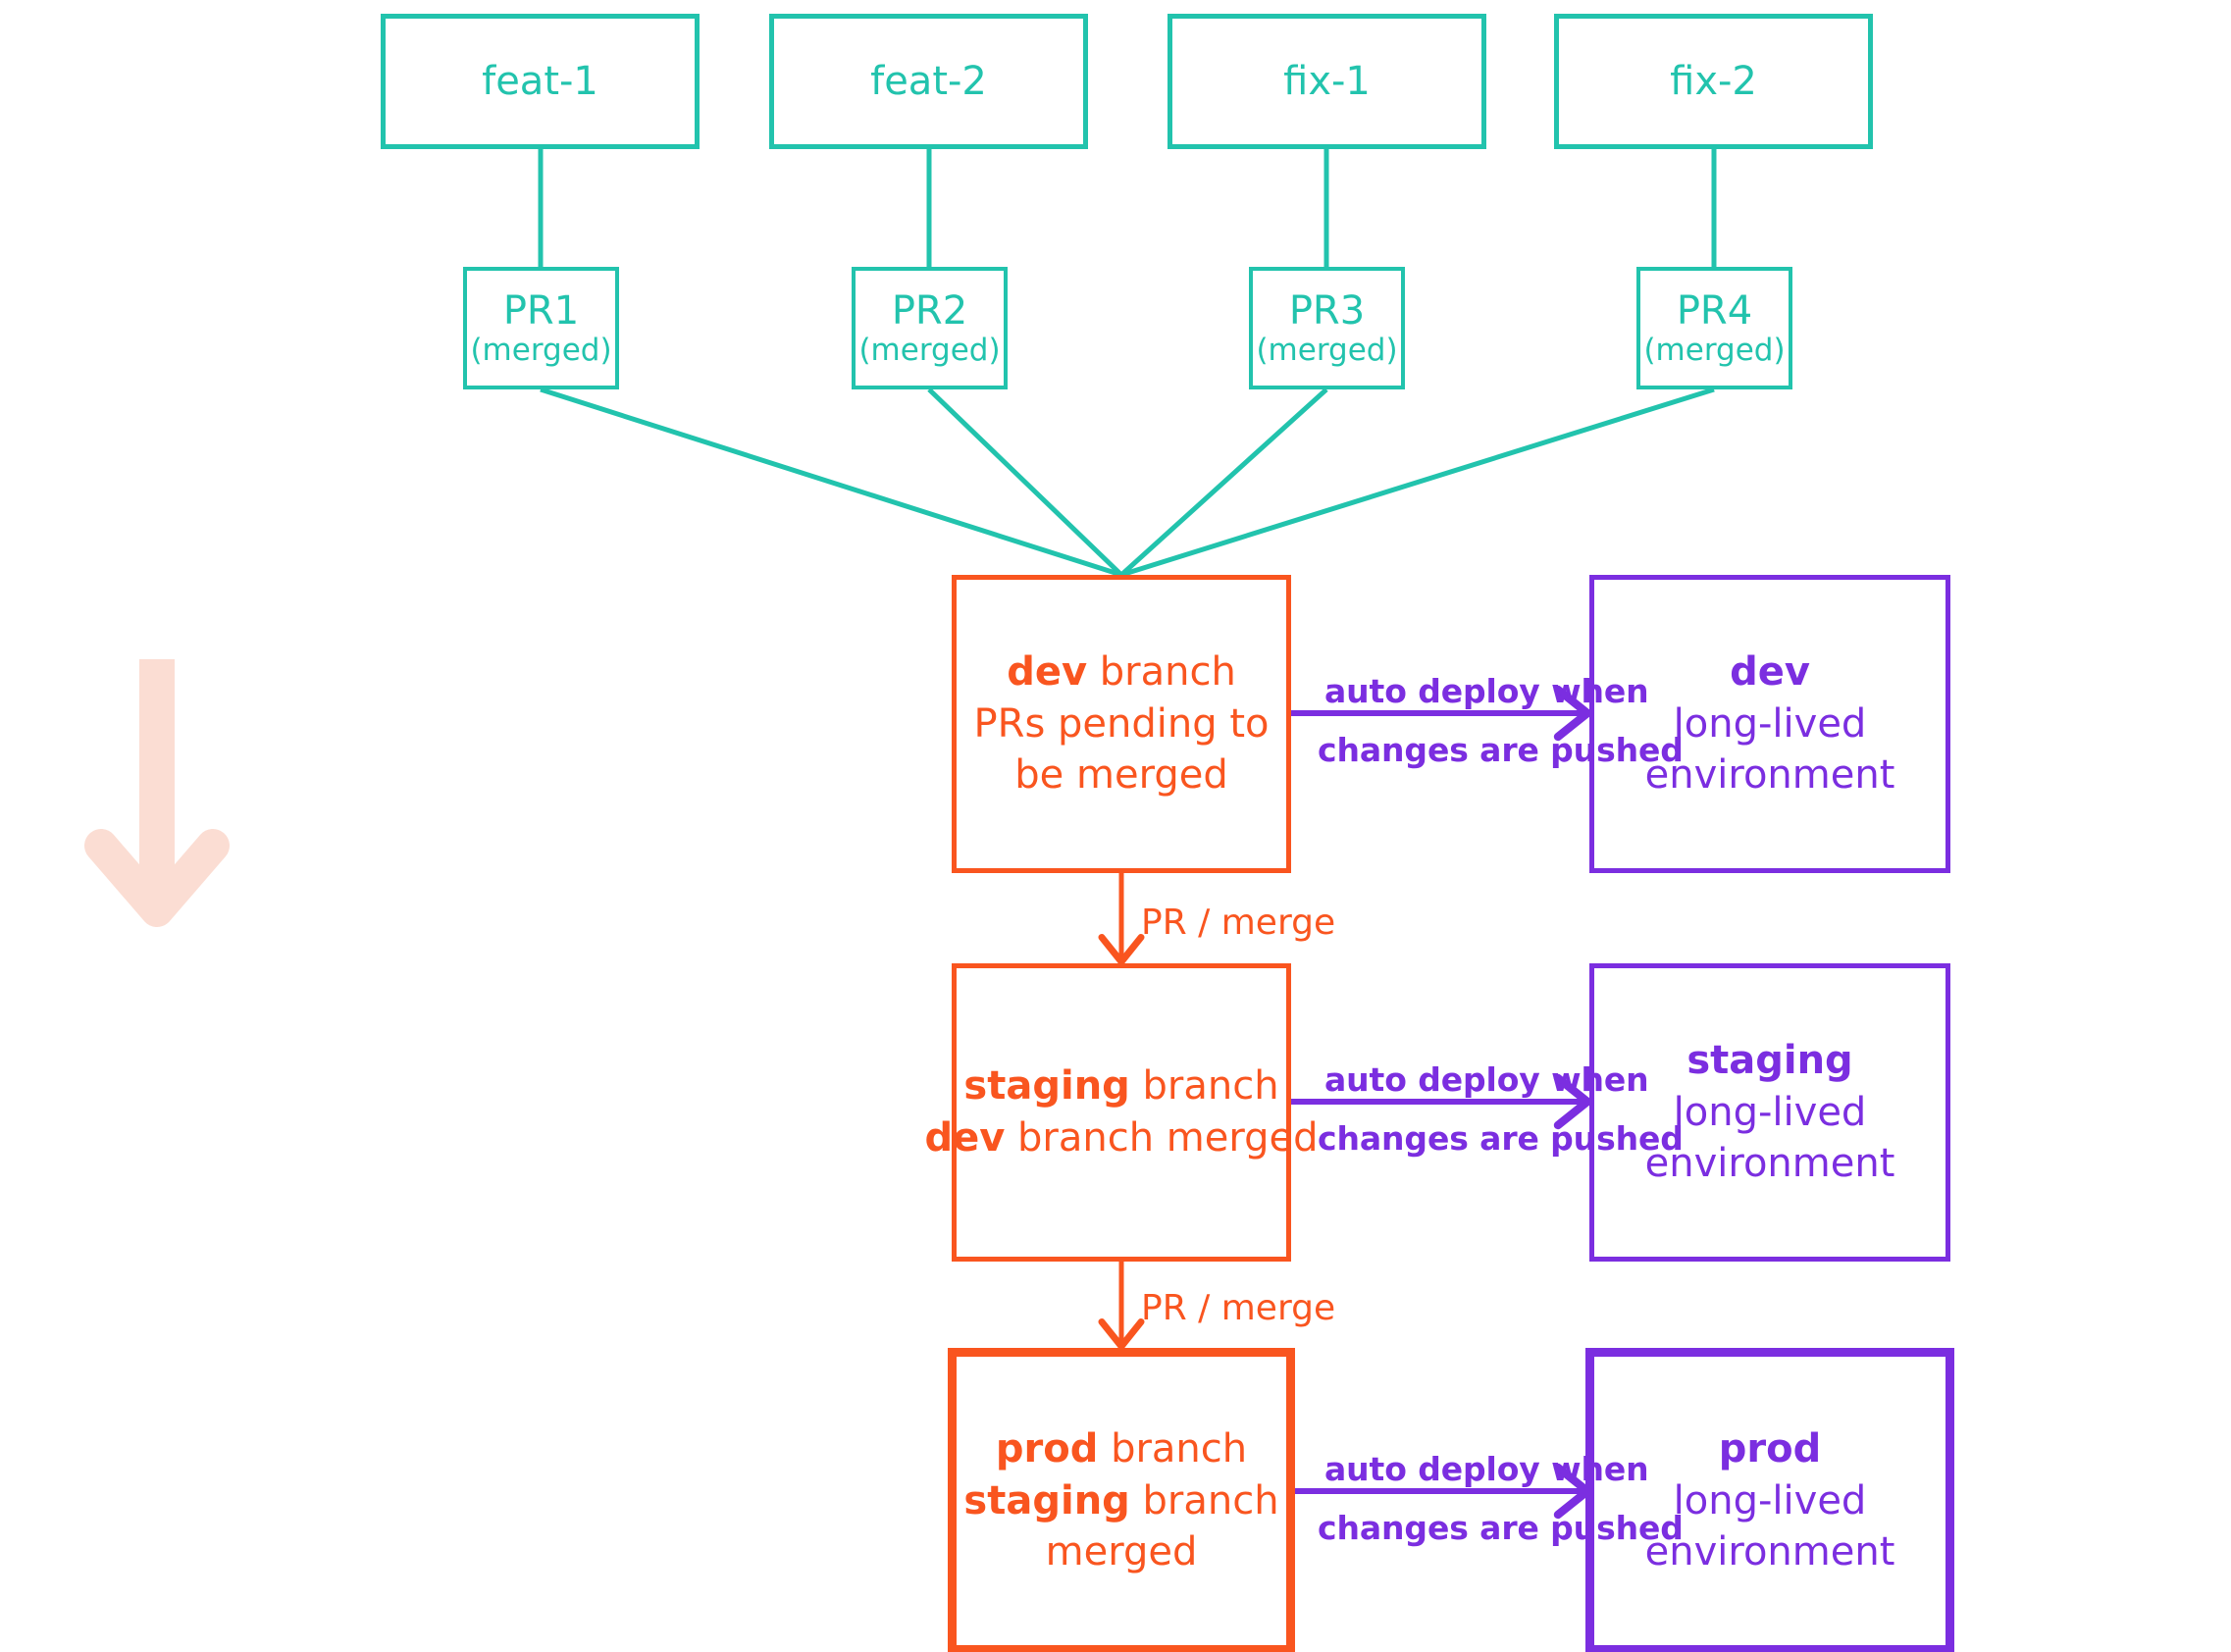  What do you see at coordinates (965, 1138) in the screenshot?
I see `git-branch-detail-bold: dev` at bounding box center [965, 1138].